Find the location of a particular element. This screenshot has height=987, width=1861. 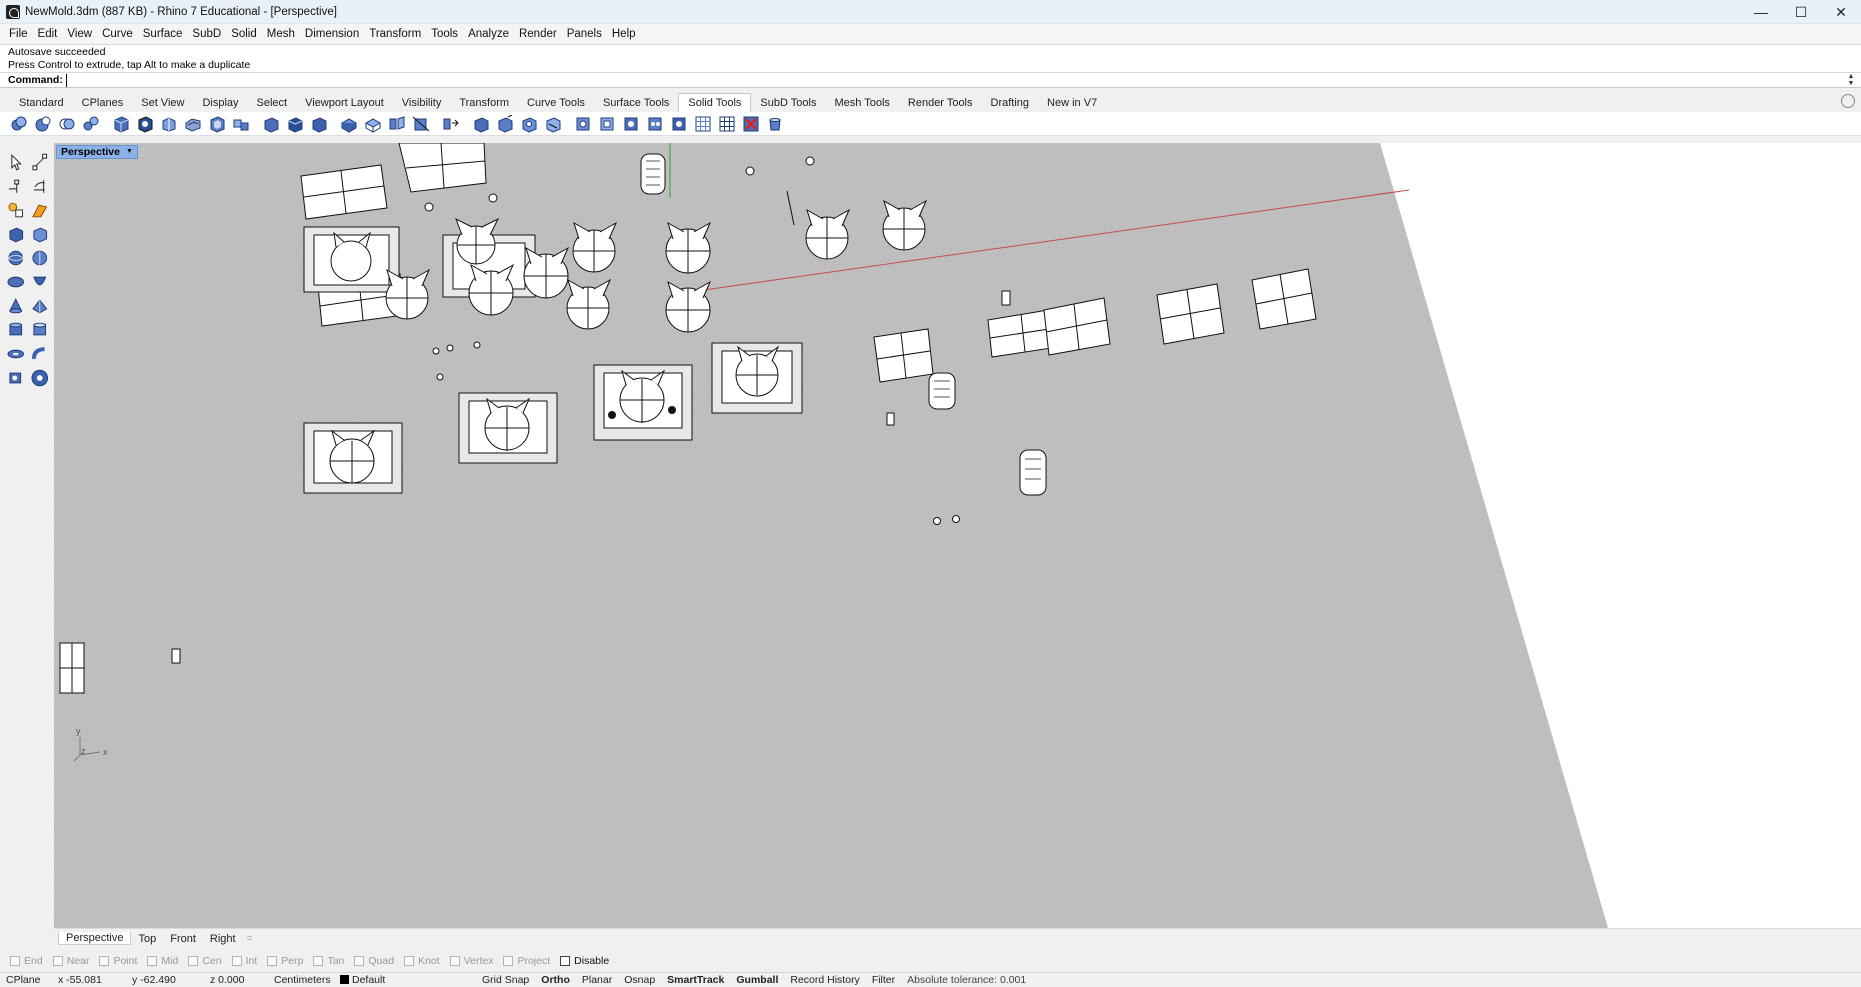

osnap-quad: Quad is located at coordinates (374, 961).